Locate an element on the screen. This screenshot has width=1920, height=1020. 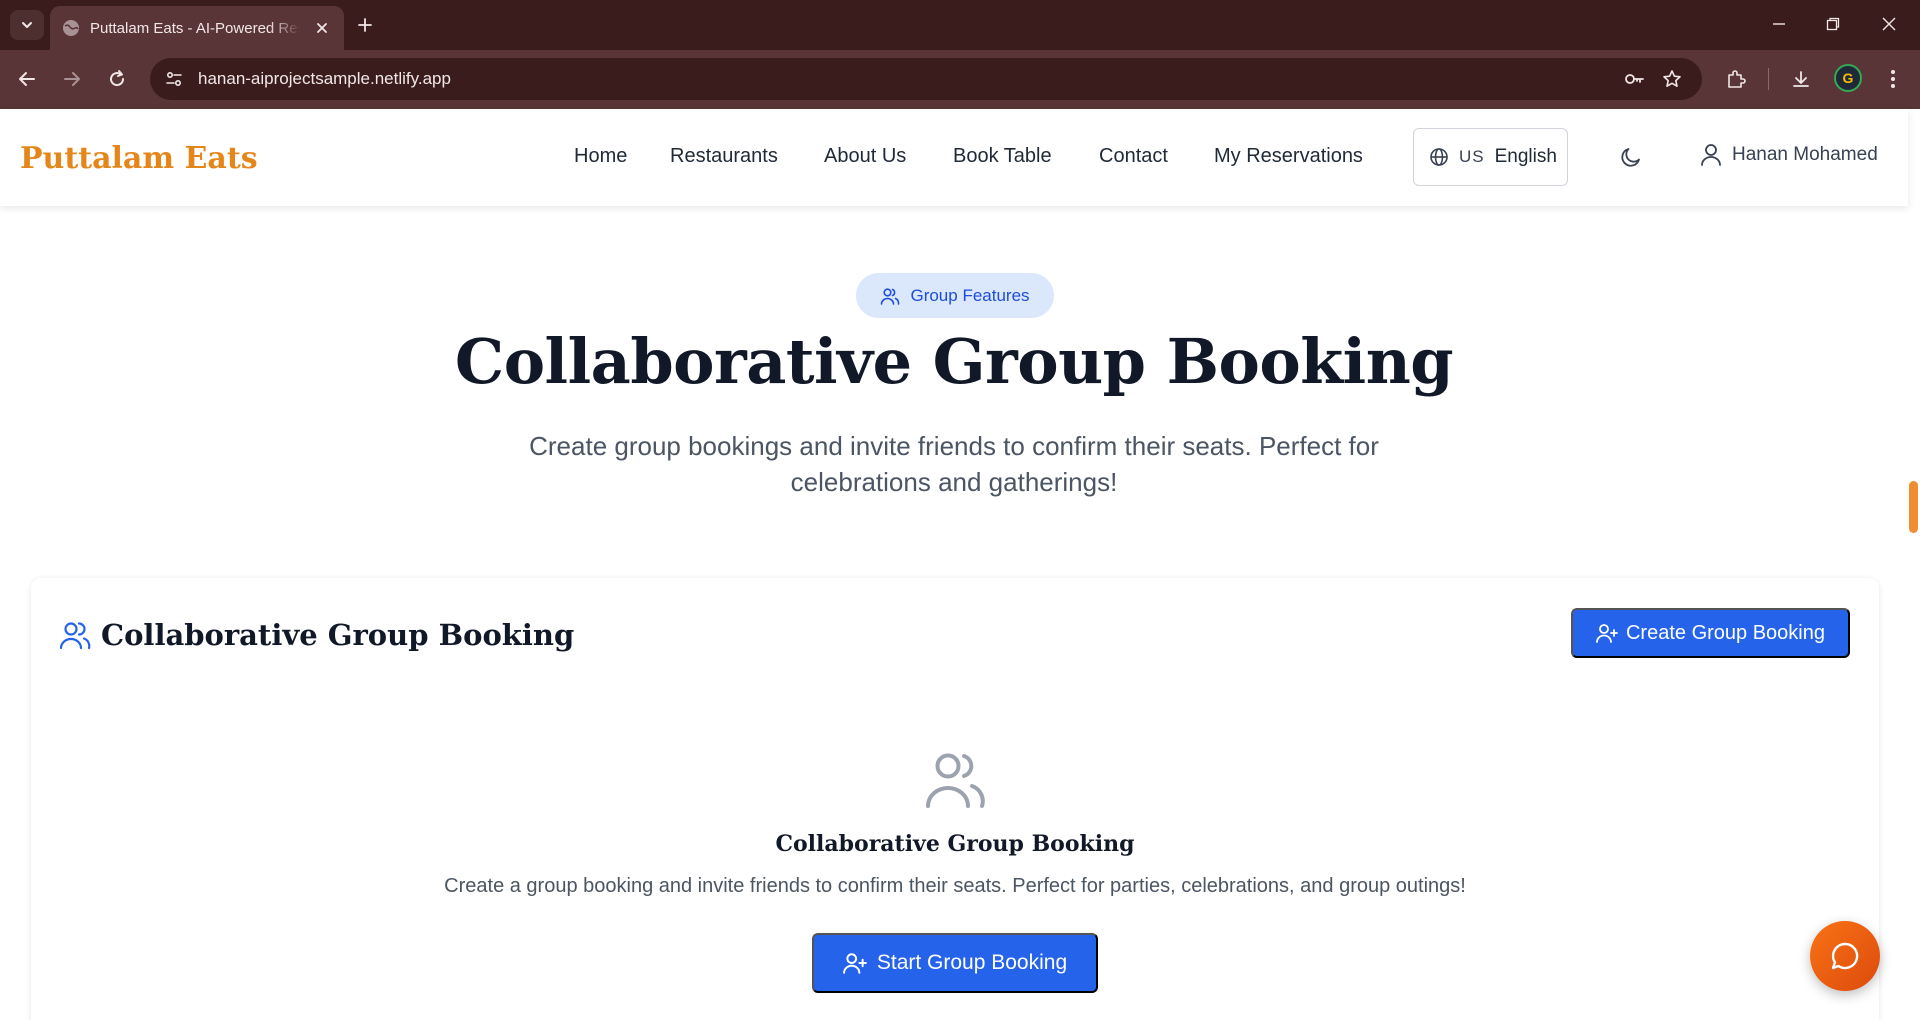
nav-my-reservations: My Reservations is located at coordinates (1288, 156).